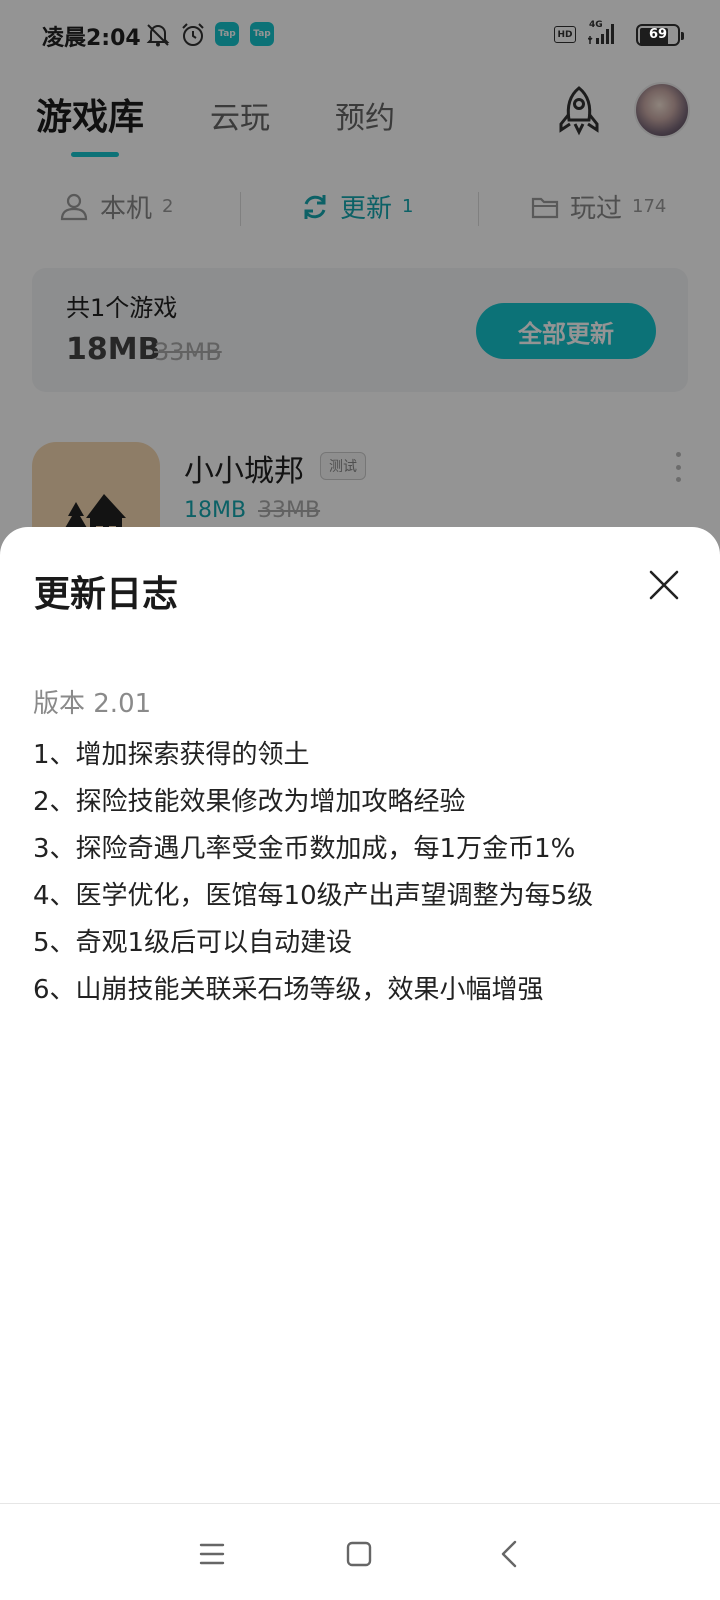 The width and height of the screenshot is (720, 1600). What do you see at coordinates (212, 1554) in the screenshot?
I see `menu-icon` at bounding box center [212, 1554].